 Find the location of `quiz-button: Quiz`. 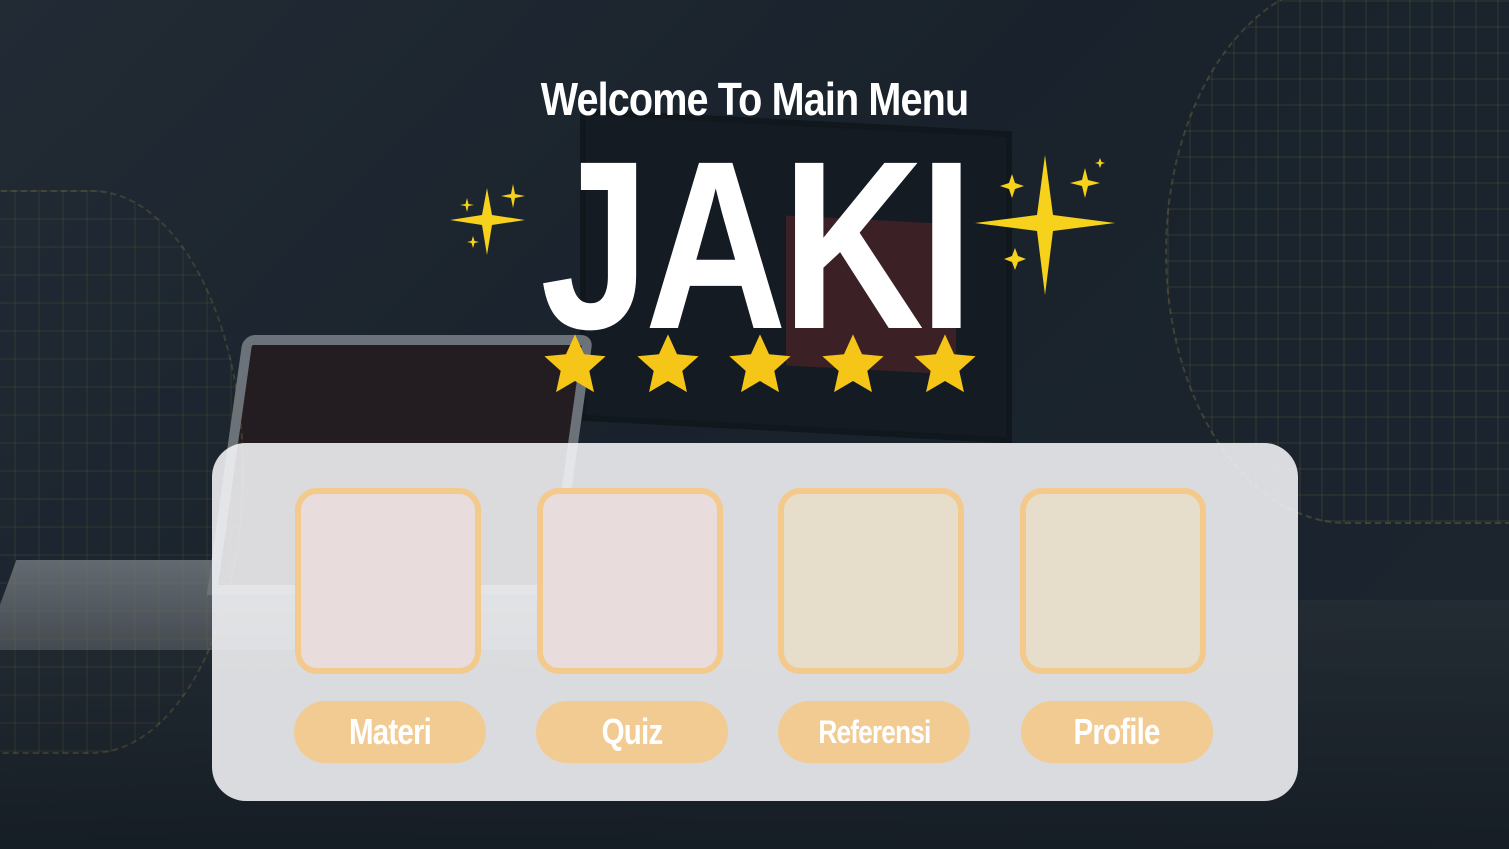

quiz-button: Quiz is located at coordinates (632, 732).